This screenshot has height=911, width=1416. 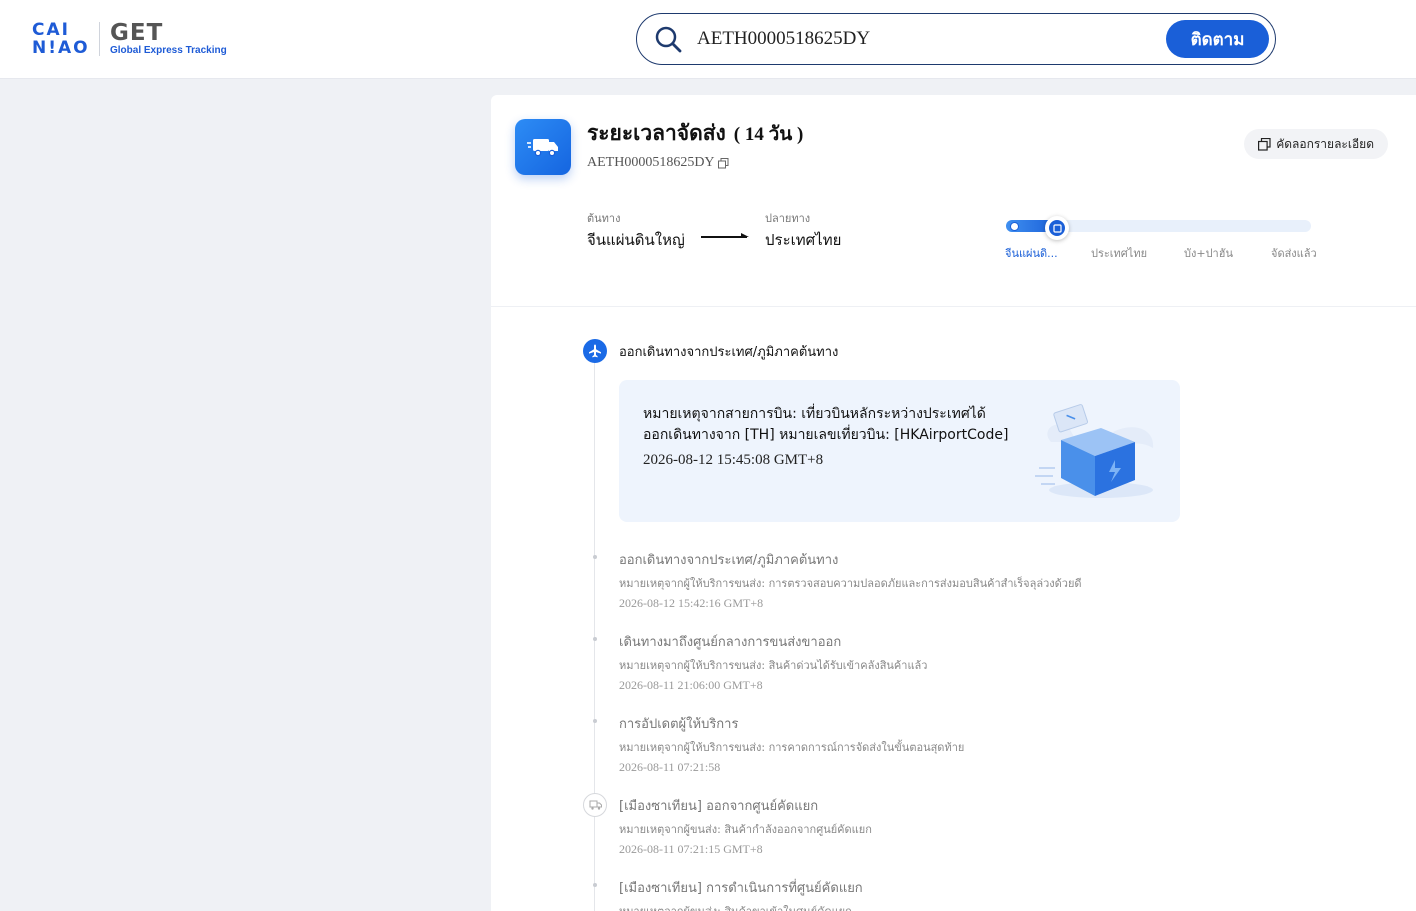 I want to click on box-icon, so click(x=1057, y=228).